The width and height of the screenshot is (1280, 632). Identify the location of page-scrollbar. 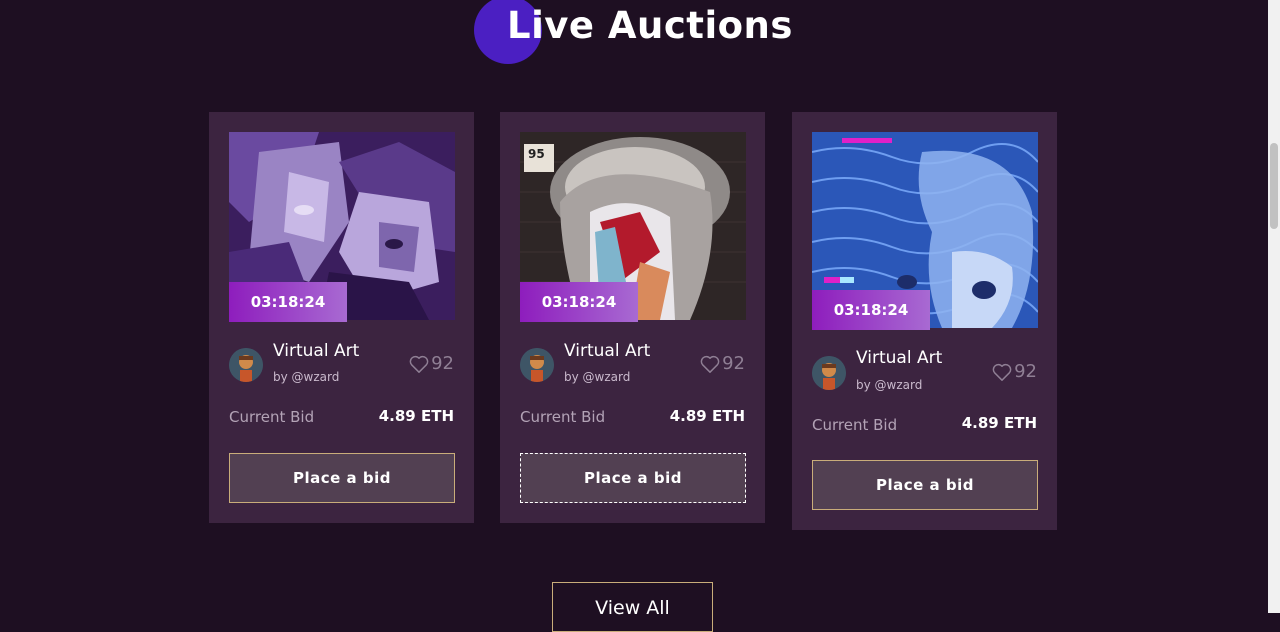
(1274, 306).